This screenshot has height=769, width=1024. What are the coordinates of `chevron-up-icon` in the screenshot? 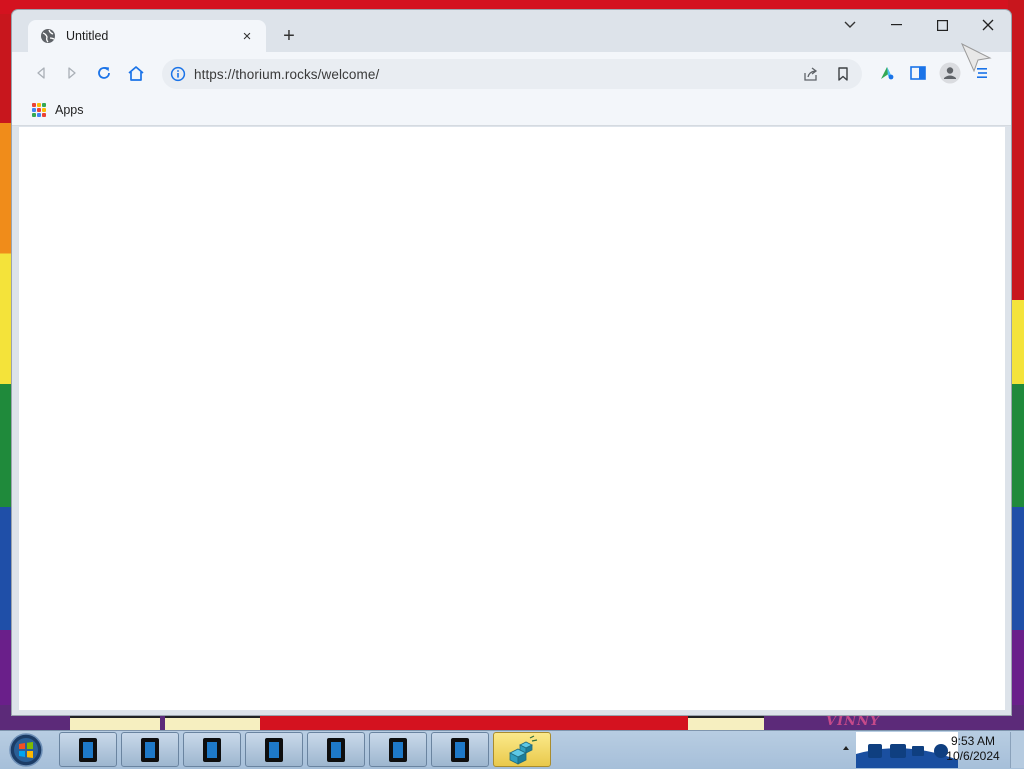 It's located at (846, 748).